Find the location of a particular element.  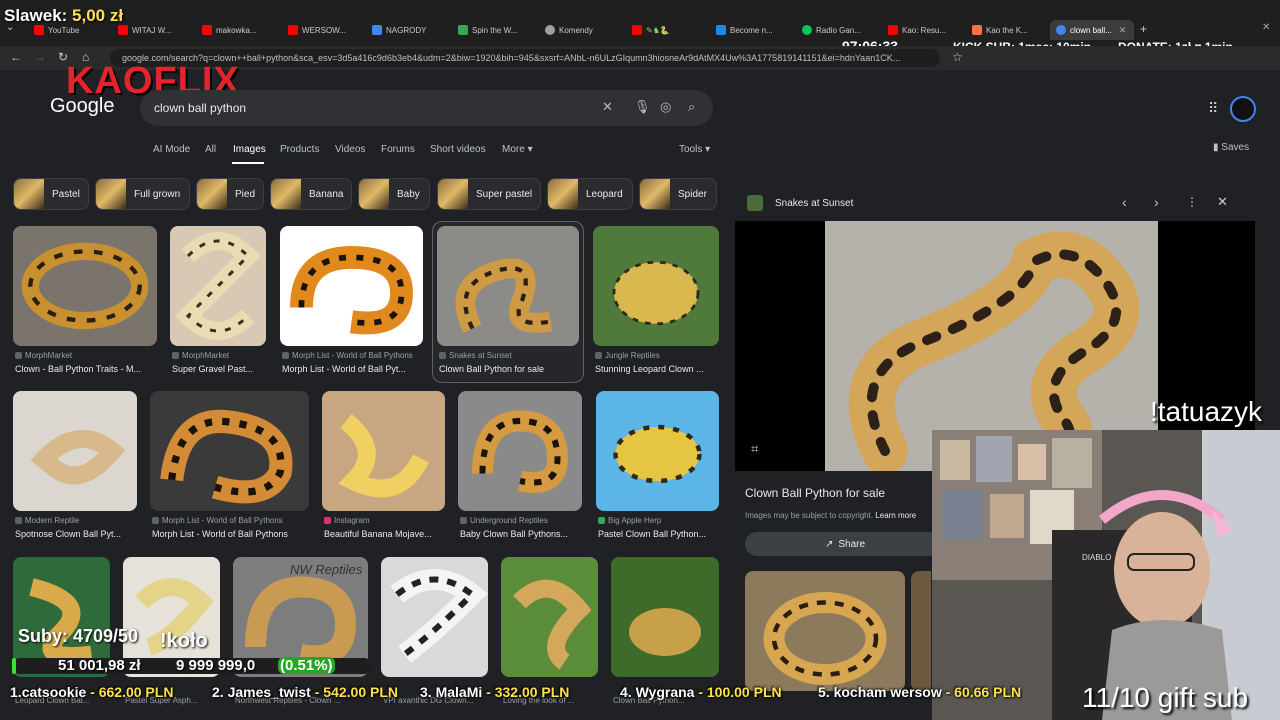

bookmark-star-icon: ☆ is located at coordinates (957, 57).